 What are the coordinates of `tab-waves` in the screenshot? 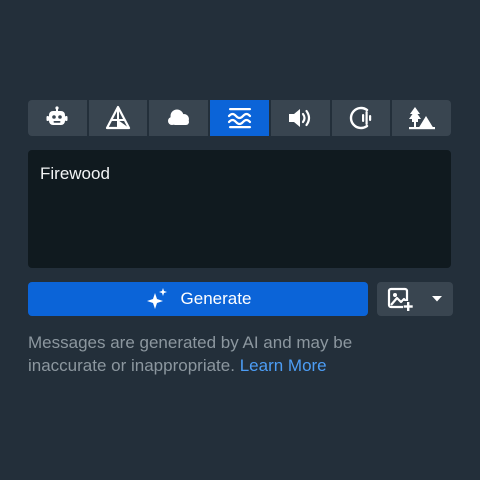 It's located at (239, 118).